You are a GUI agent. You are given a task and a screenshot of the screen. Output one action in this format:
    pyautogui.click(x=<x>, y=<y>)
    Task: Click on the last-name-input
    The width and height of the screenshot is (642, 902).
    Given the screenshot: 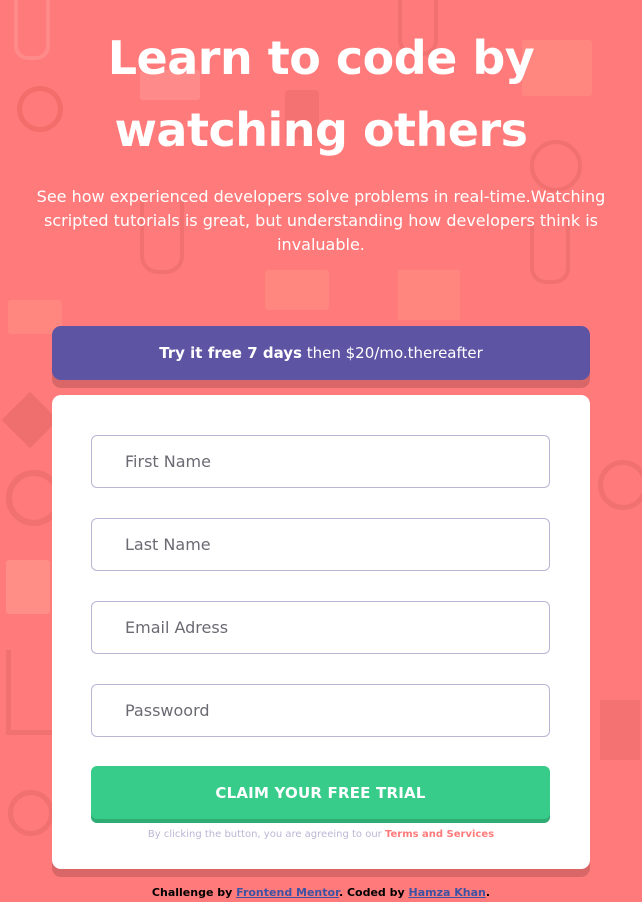 What is the action you would take?
    pyautogui.click(x=320, y=544)
    